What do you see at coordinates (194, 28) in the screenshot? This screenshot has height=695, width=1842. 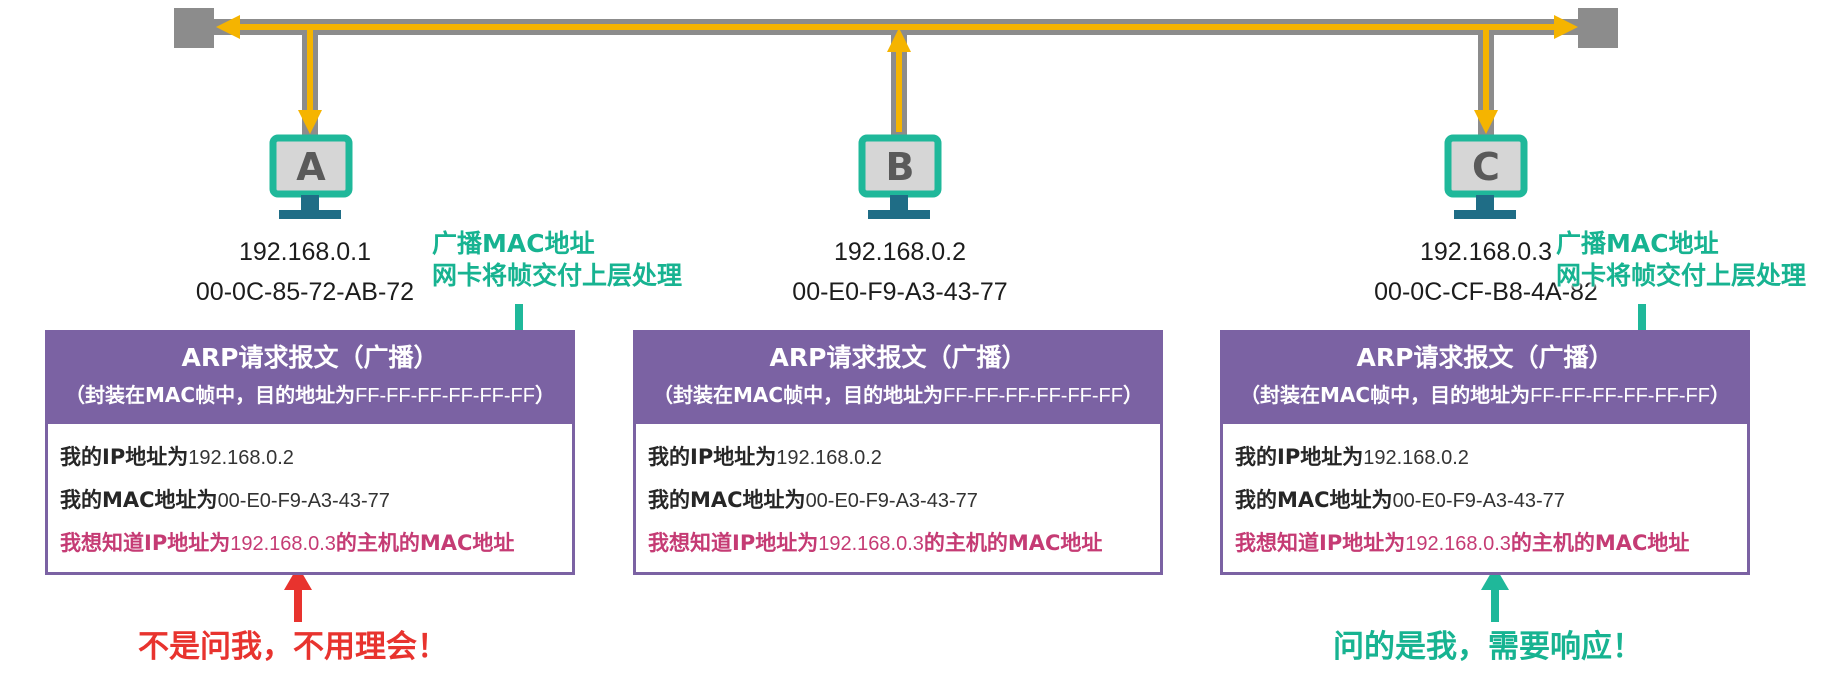 I see `bus-terminator-left` at bounding box center [194, 28].